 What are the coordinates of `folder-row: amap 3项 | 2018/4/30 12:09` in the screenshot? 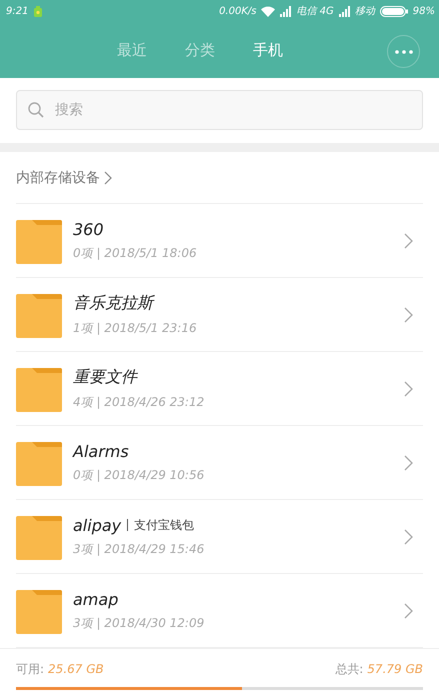 It's located at (219, 611).